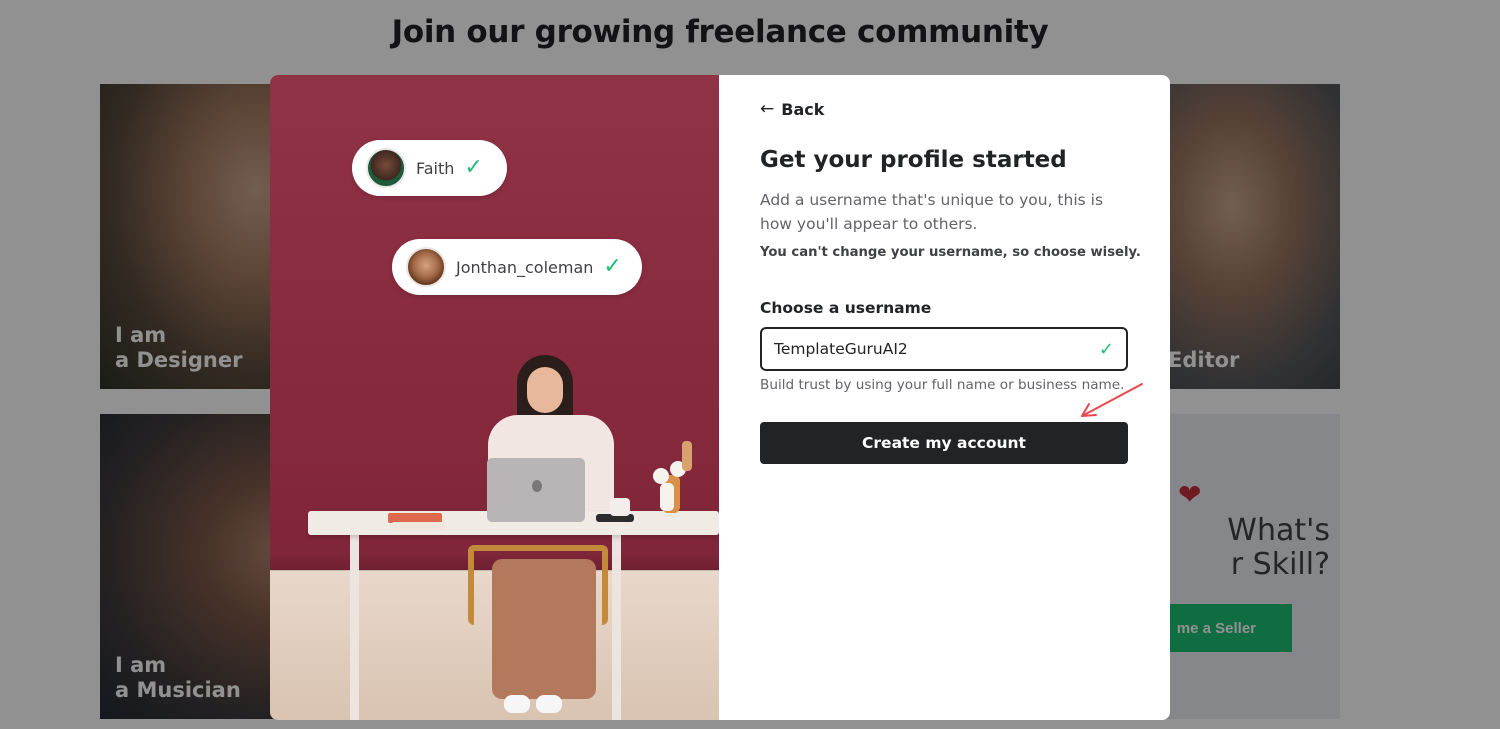 This screenshot has width=1500, height=729. Describe the element at coordinates (435, 168) in the screenshot. I see `chip-username: Faith` at that location.